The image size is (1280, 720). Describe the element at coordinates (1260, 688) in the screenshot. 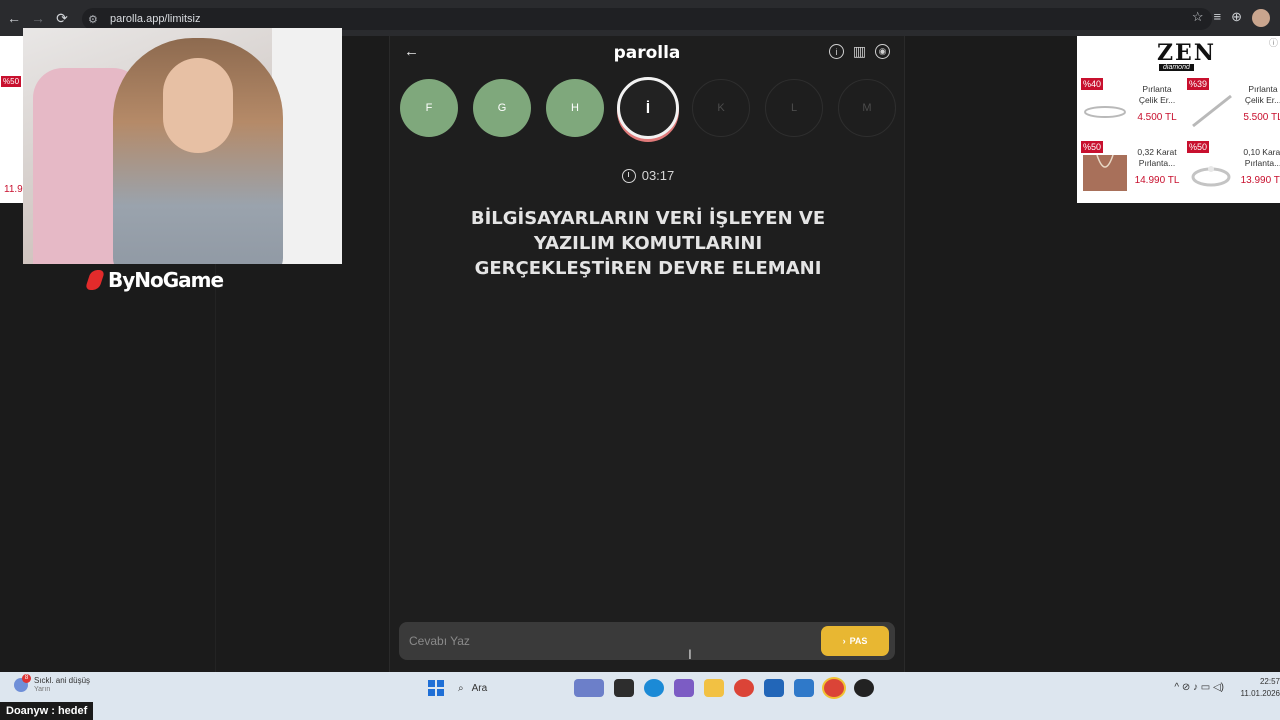

I see `system-clock: 22:57 11.01.2026` at that location.